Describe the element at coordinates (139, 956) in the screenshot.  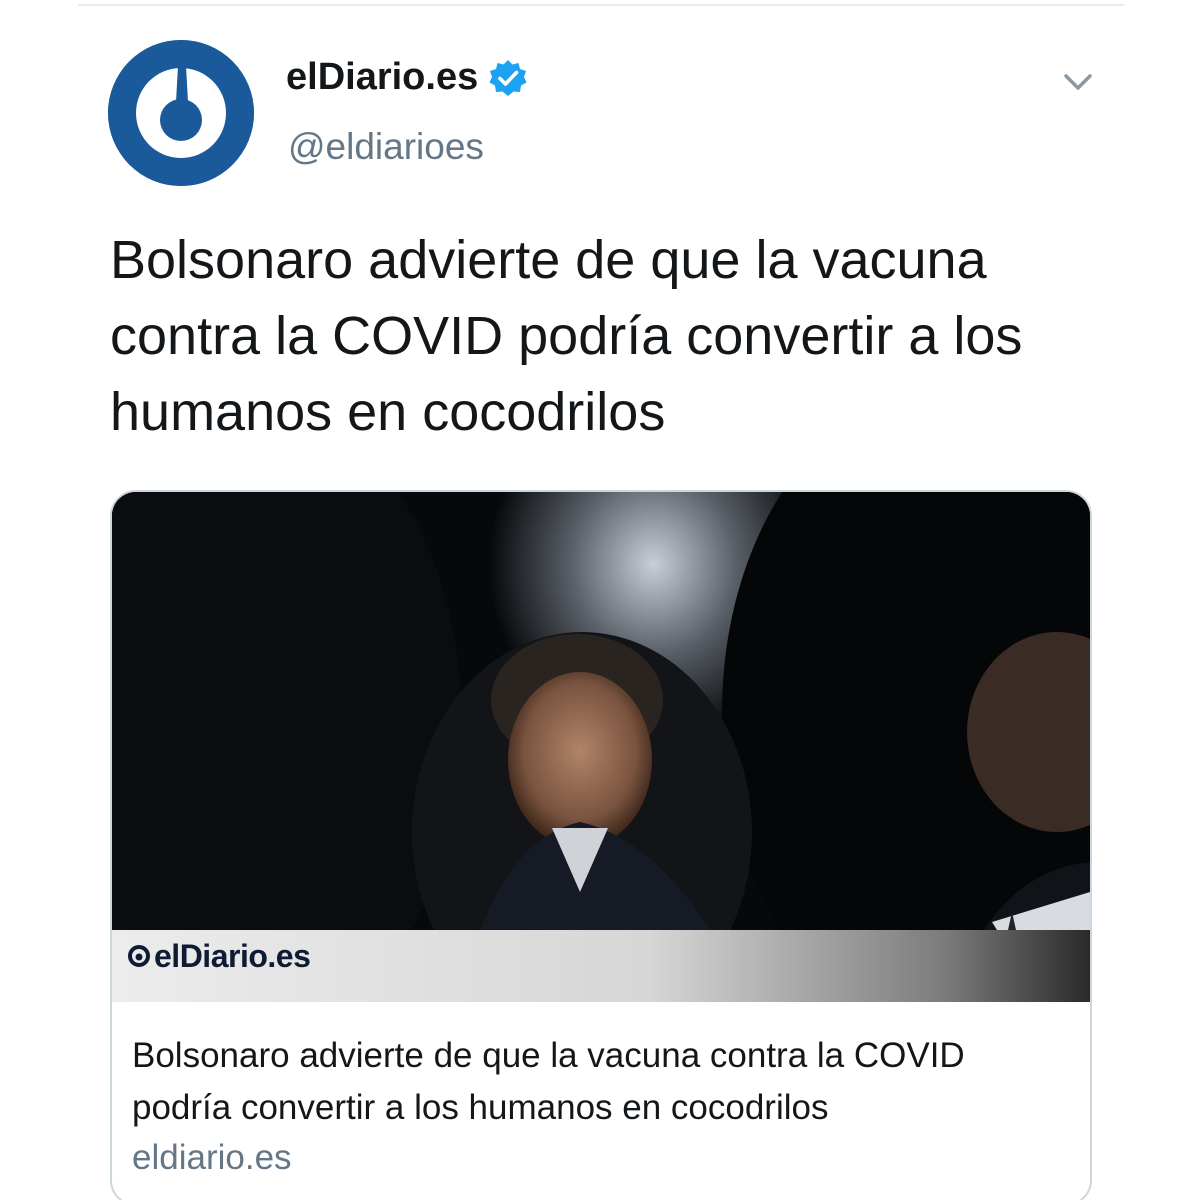
I see `eldiario-logo-icon` at that location.